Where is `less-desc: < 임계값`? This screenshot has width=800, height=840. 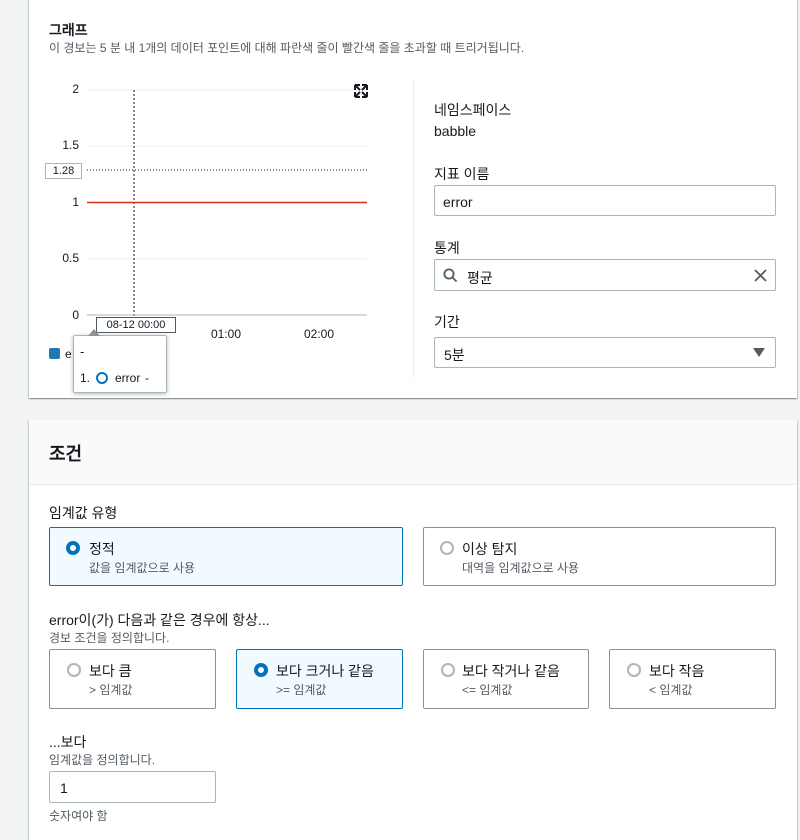
less-desc: < 임계값 is located at coordinates (671, 690).